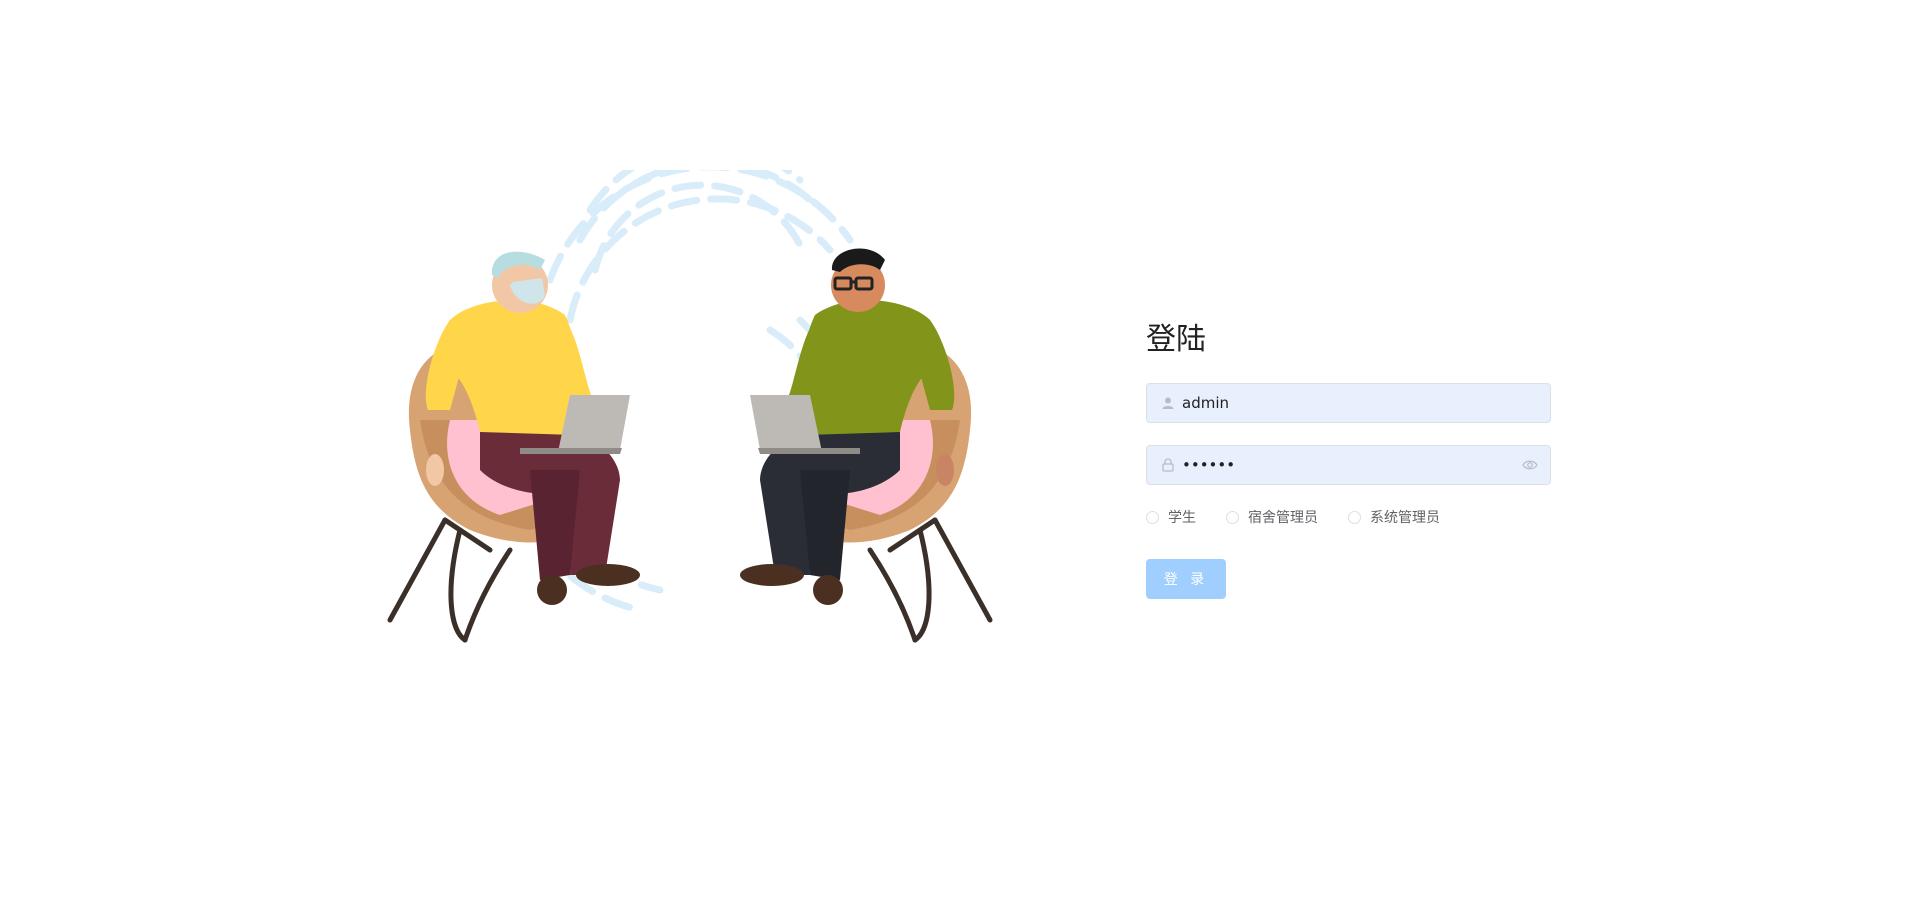  Describe the element at coordinates (1186, 579) in the screenshot. I see `login-button: 登 录` at that location.